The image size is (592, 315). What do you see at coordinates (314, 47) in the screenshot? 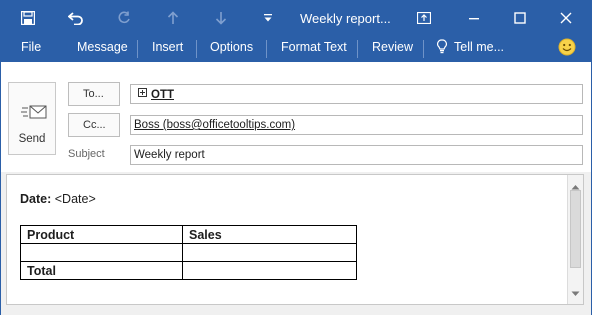
I see `tab-format-text: Format Text` at bounding box center [314, 47].